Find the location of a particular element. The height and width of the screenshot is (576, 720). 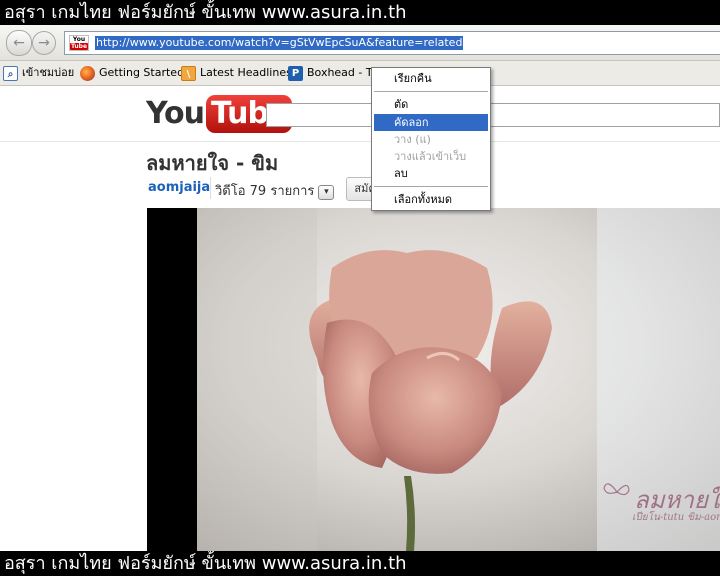

menu-item-copy: คัดลอก is located at coordinates (431, 122).